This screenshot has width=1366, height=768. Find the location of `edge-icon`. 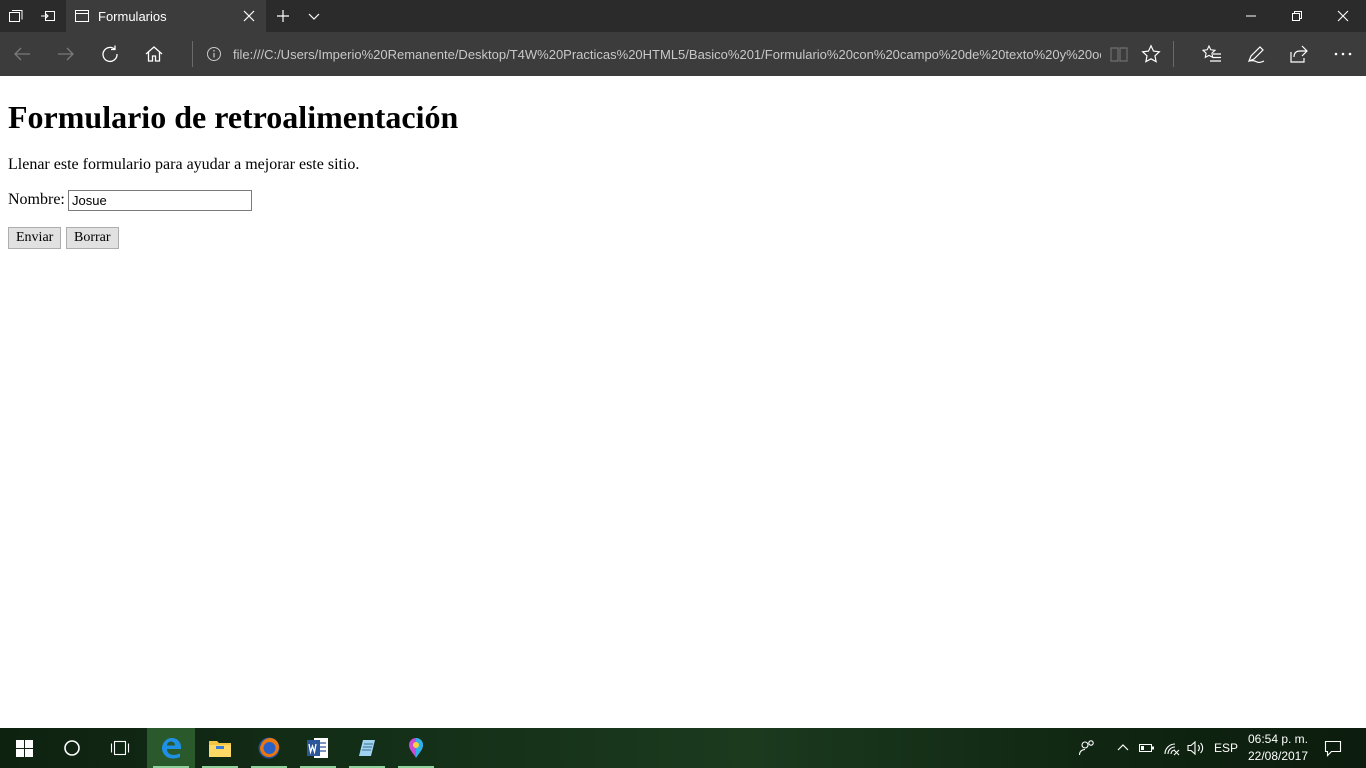

edge-icon is located at coordinates (171, 748).